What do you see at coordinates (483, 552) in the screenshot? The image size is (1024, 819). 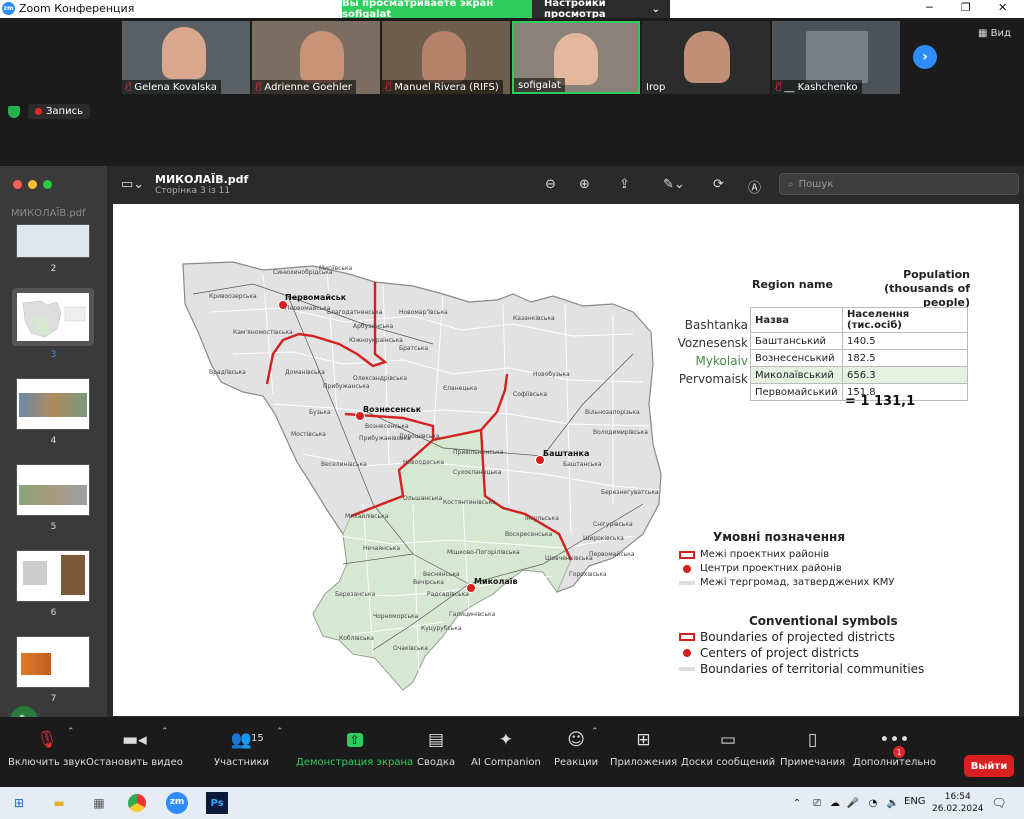 I see `community-label: Мішково-Погорілівська` at bounding box center [483, 552].